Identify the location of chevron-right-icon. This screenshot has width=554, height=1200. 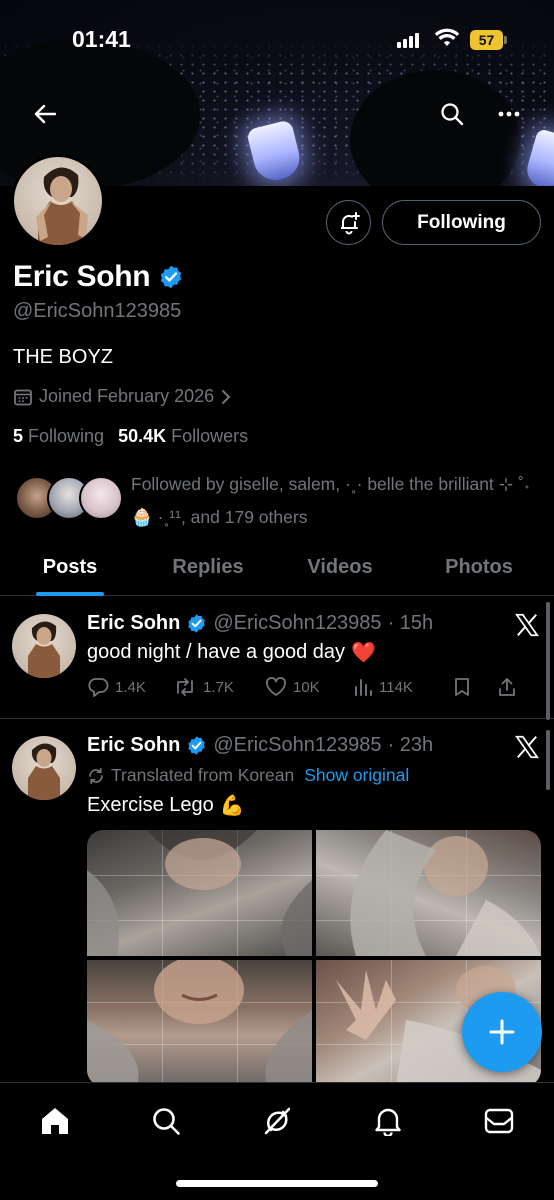
(226, 397).